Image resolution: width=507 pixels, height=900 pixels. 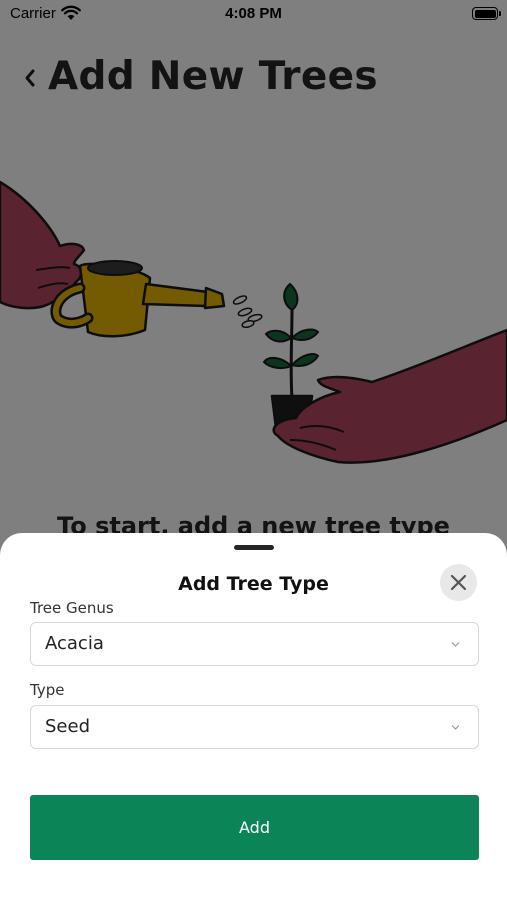 I want to click on add-button: Add, so click(x=254, y=827).